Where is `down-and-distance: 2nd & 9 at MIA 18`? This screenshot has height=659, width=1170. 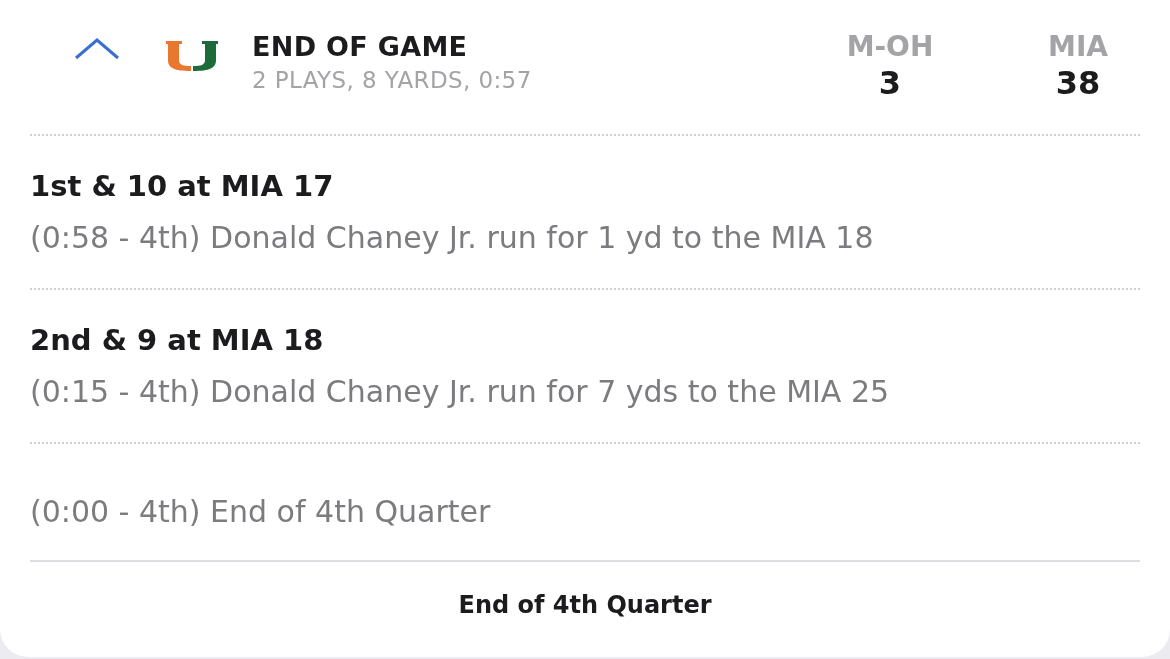
down-and-distance: 2nd & 9 at MIA 18 is located at coordinates (177, 340).